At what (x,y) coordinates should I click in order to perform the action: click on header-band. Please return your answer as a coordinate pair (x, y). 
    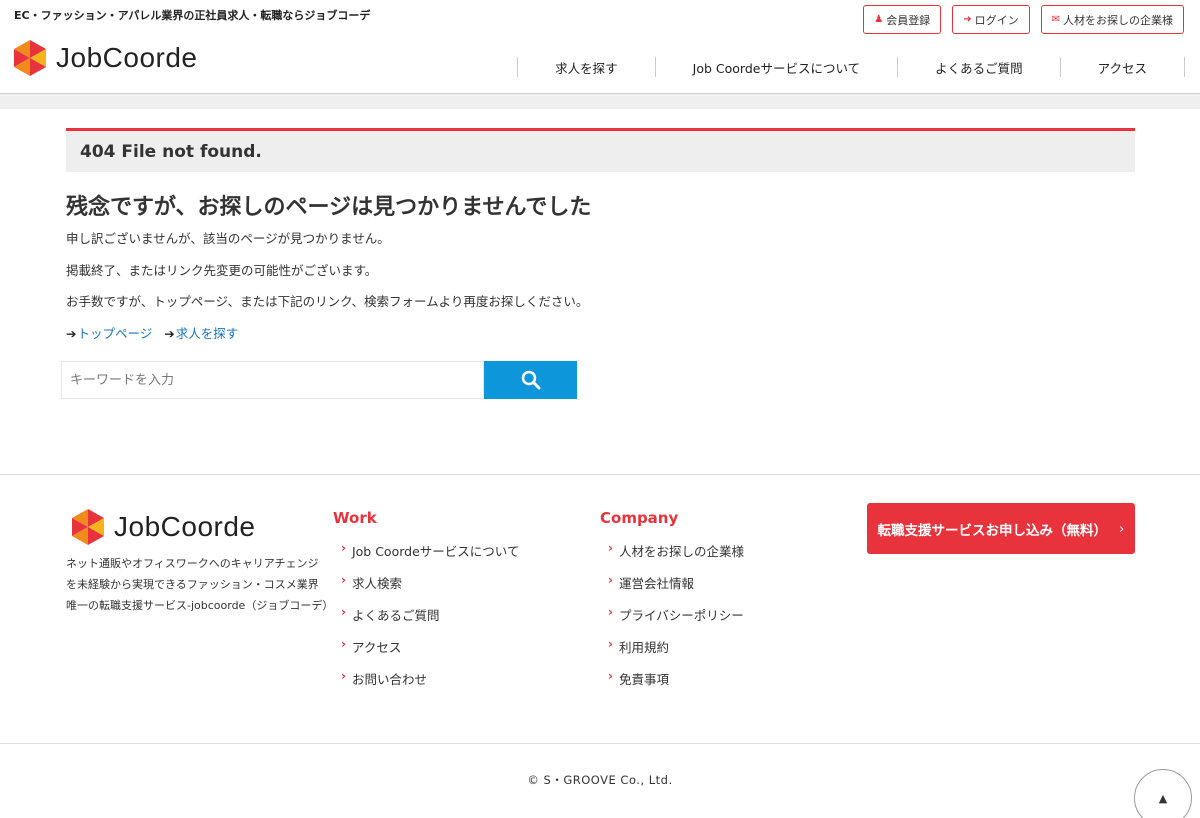
    Looking at the image, I should click on (600, 101).